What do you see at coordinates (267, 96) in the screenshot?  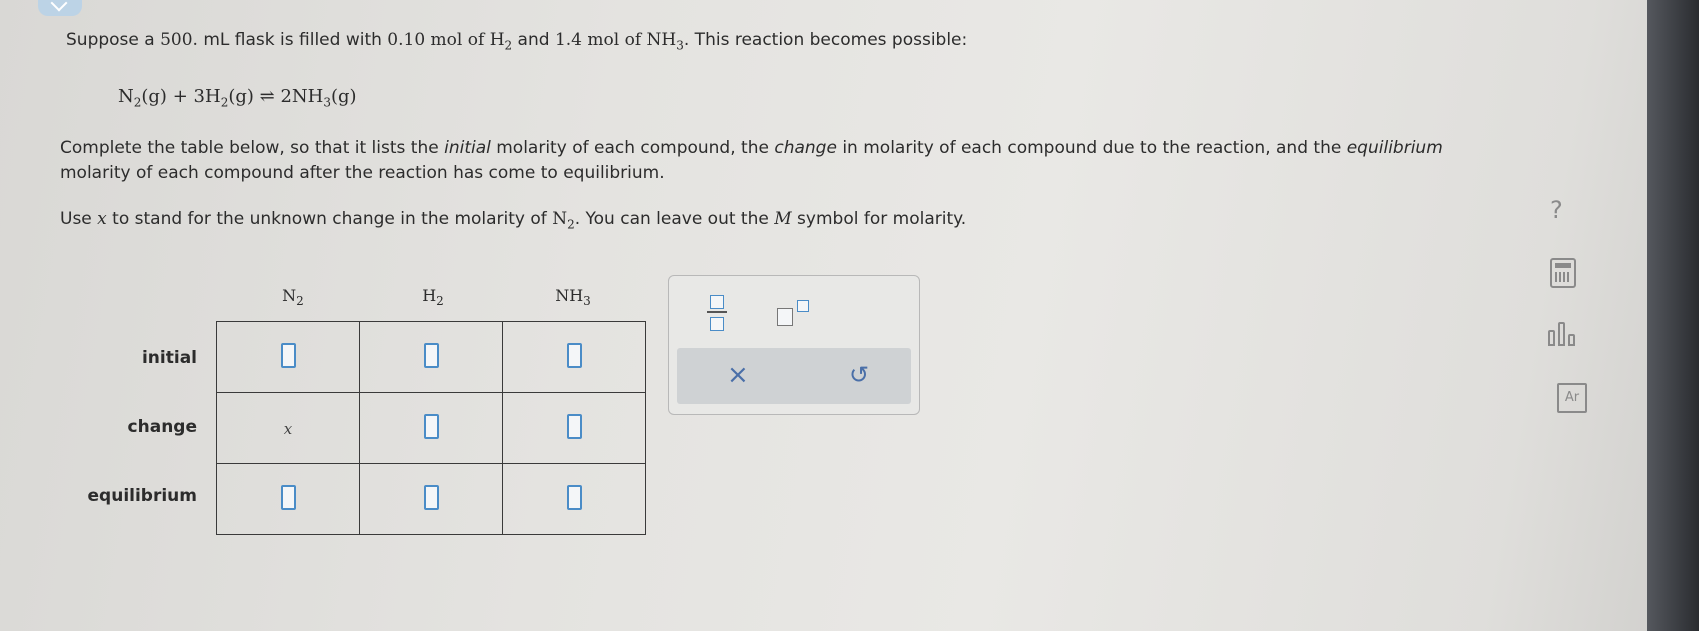 I see `equilibrium-arrow: ⇌` at bounding box center [267, 96].